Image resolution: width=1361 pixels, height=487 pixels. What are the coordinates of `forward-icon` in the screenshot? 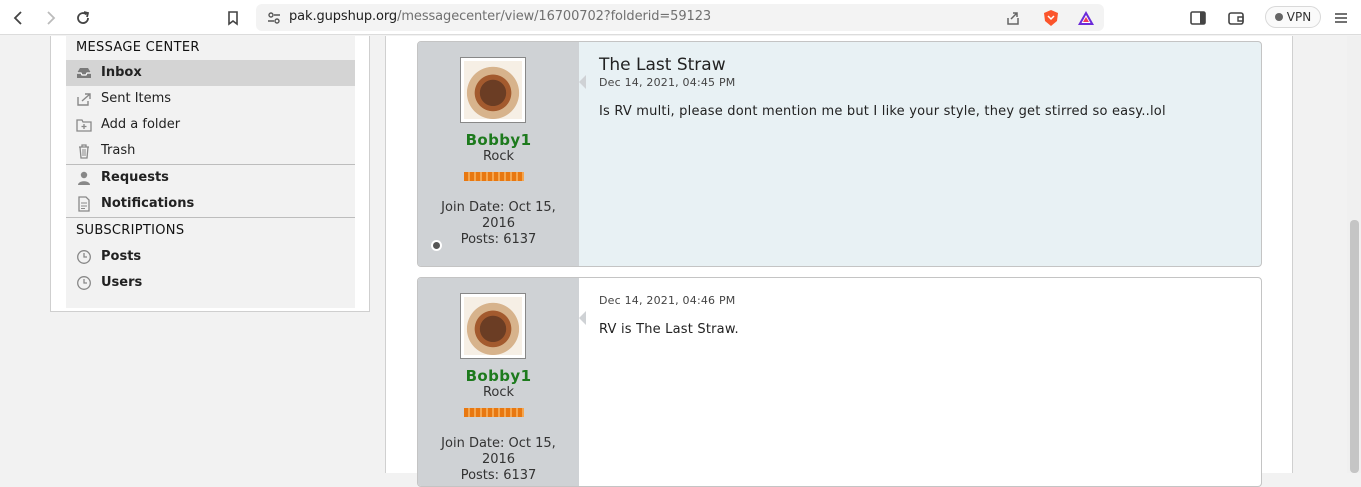 It's located at (50, 18).